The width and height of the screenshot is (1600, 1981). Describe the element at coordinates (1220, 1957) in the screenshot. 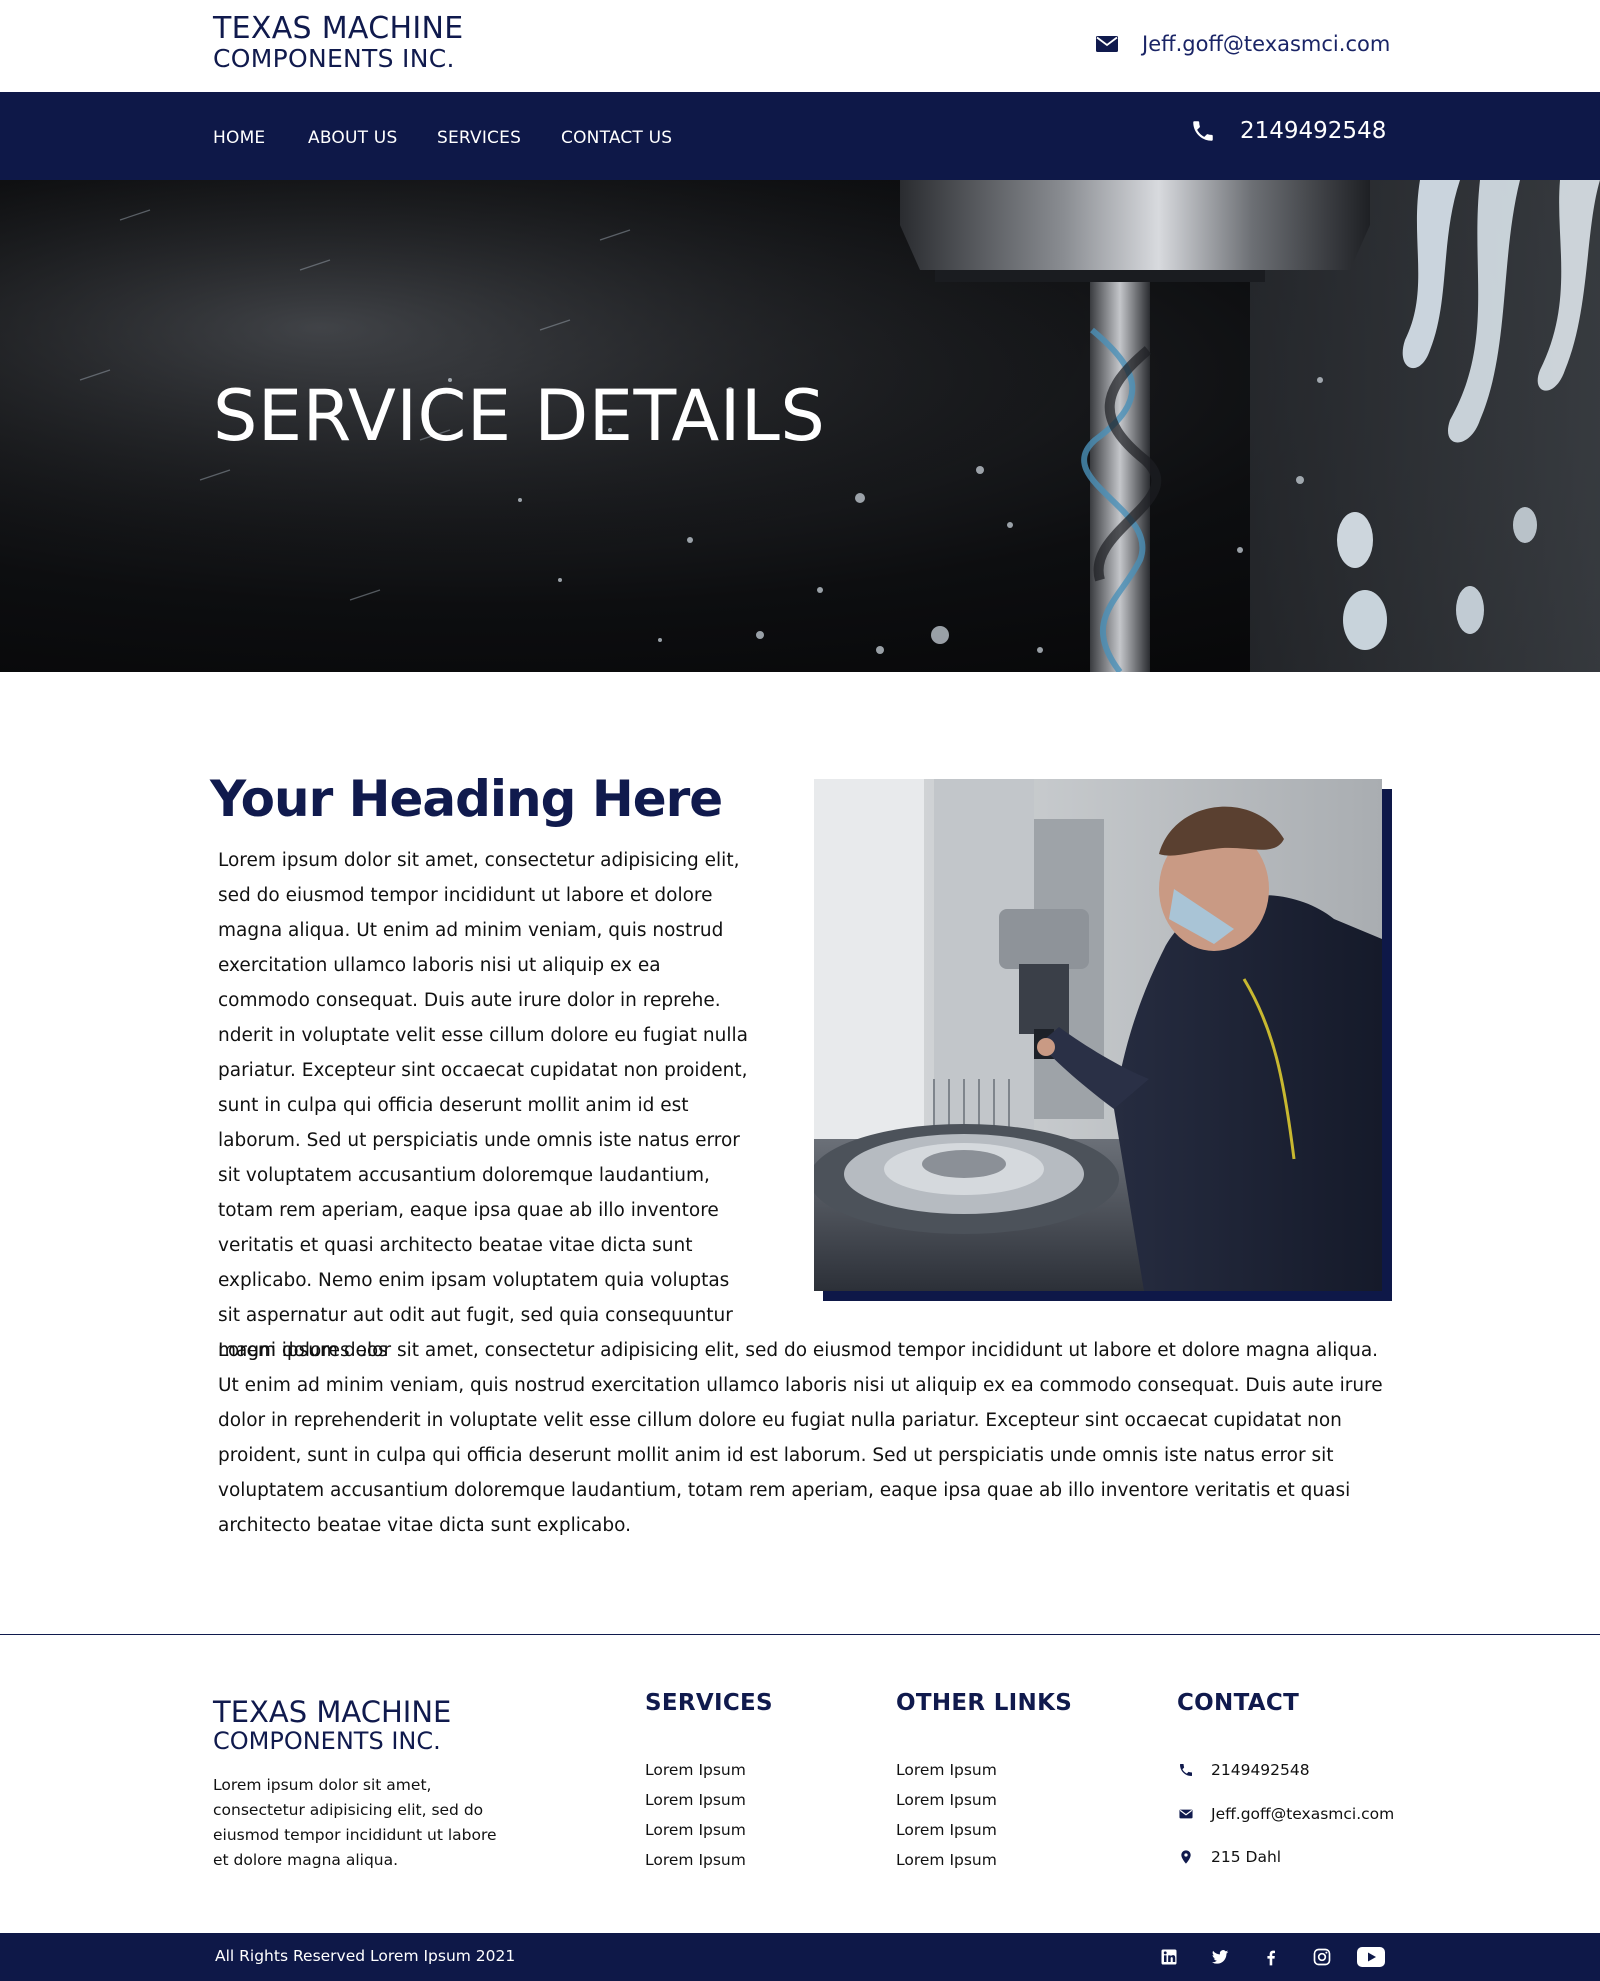

I see `twitter-icon` at that location.